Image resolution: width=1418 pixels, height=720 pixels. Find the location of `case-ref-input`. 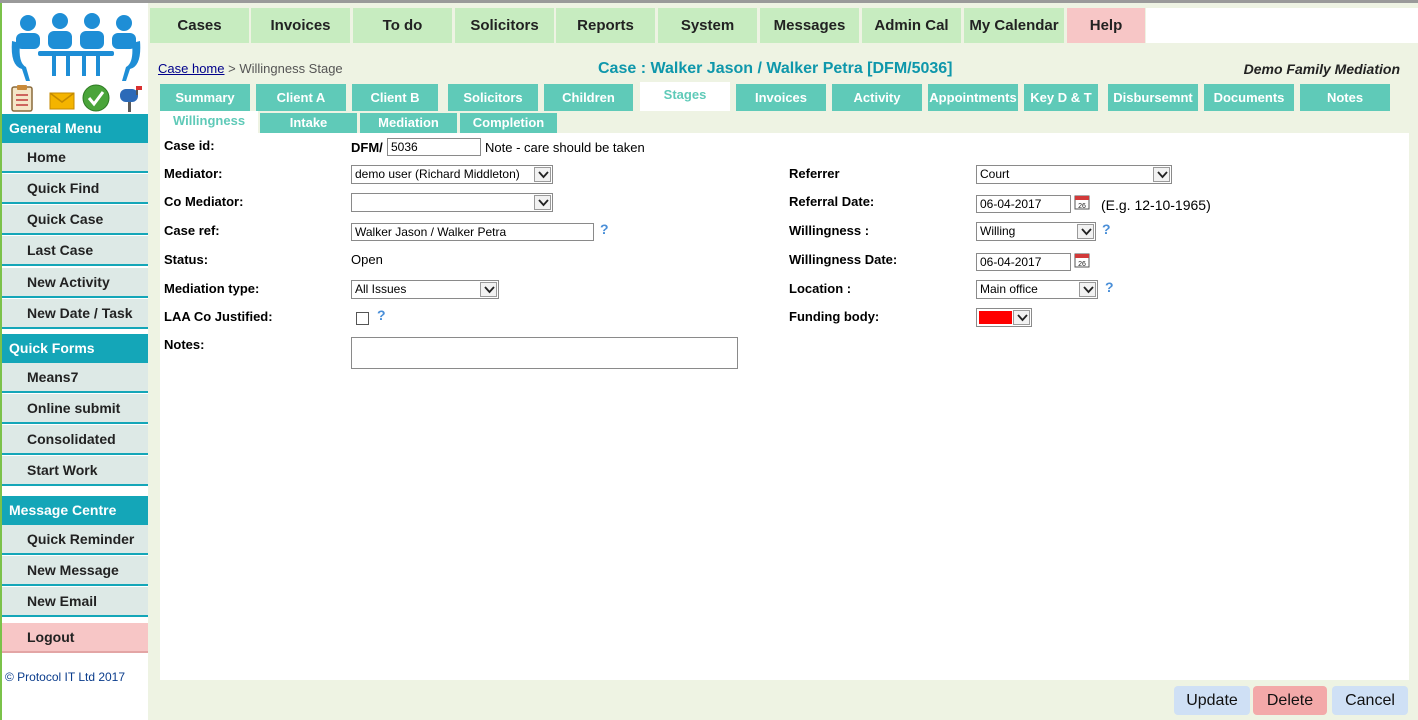

case-ref-input is located at coordinates (472, 232).